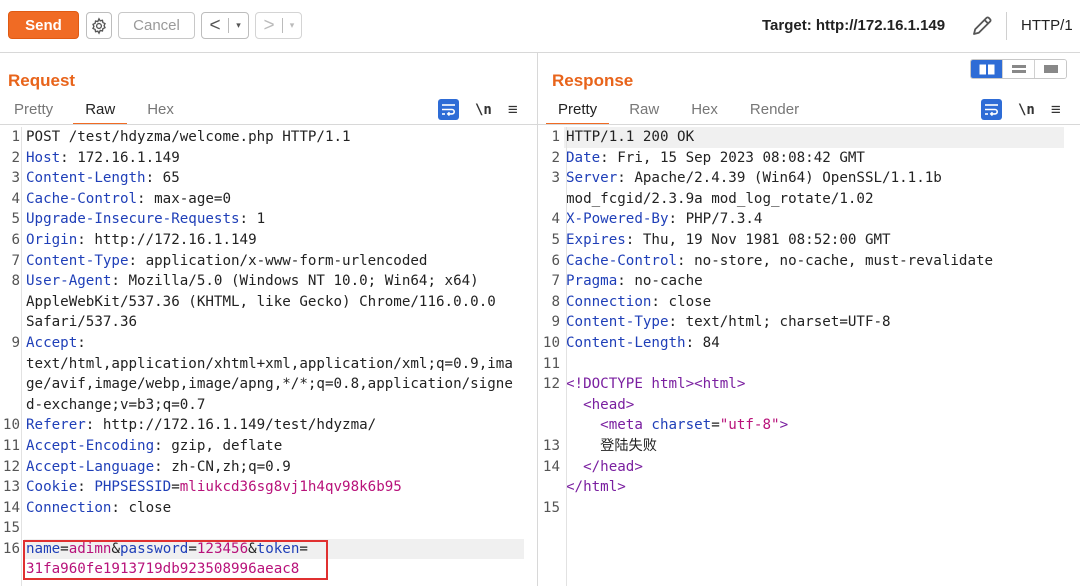  I want to click on code-token: : gzip, deflate, so click(218, 445).